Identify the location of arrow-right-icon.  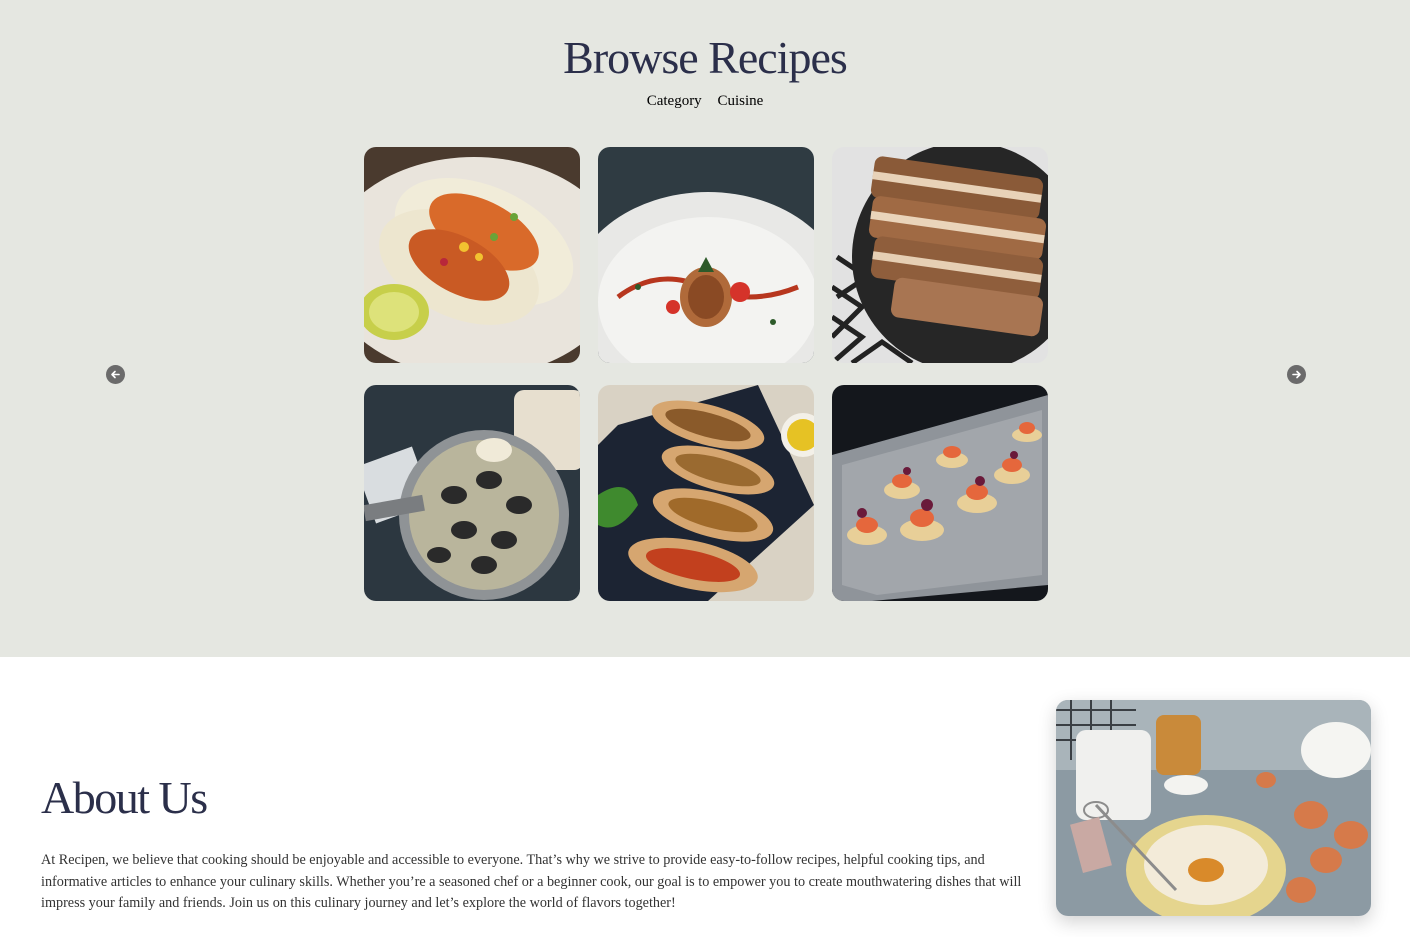
(1296, 374).